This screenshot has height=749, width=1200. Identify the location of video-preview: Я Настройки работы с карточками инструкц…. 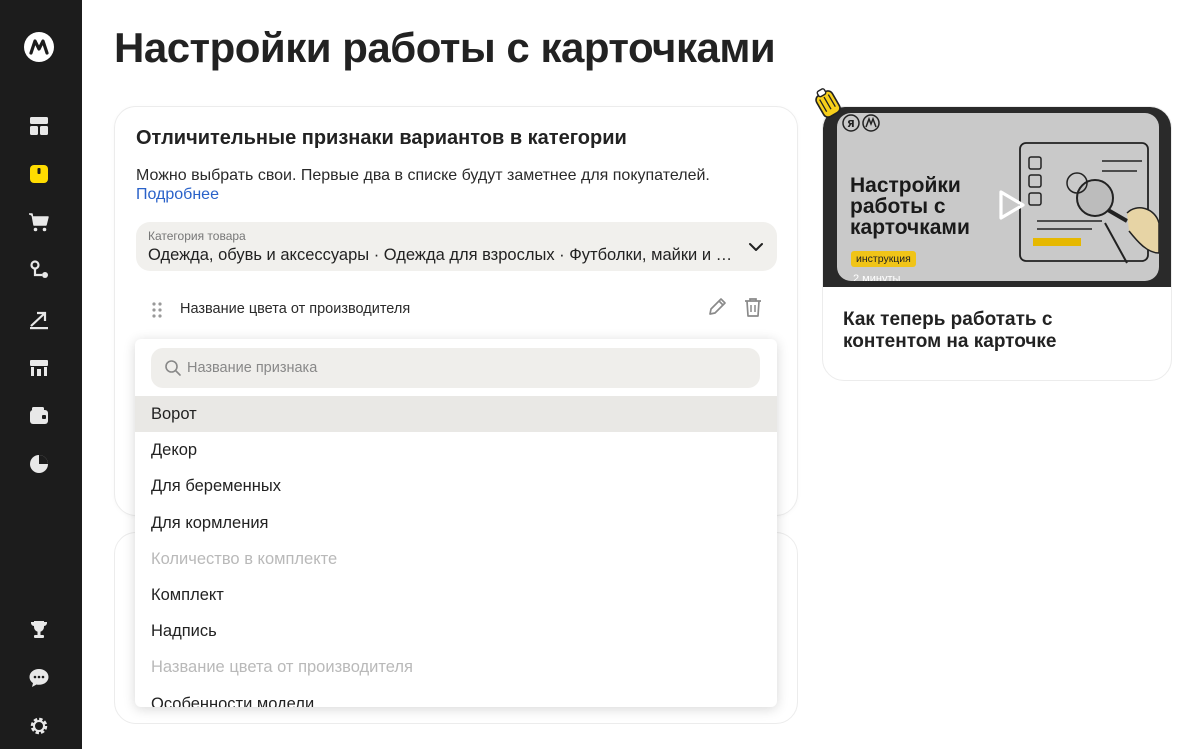
(997, 197).